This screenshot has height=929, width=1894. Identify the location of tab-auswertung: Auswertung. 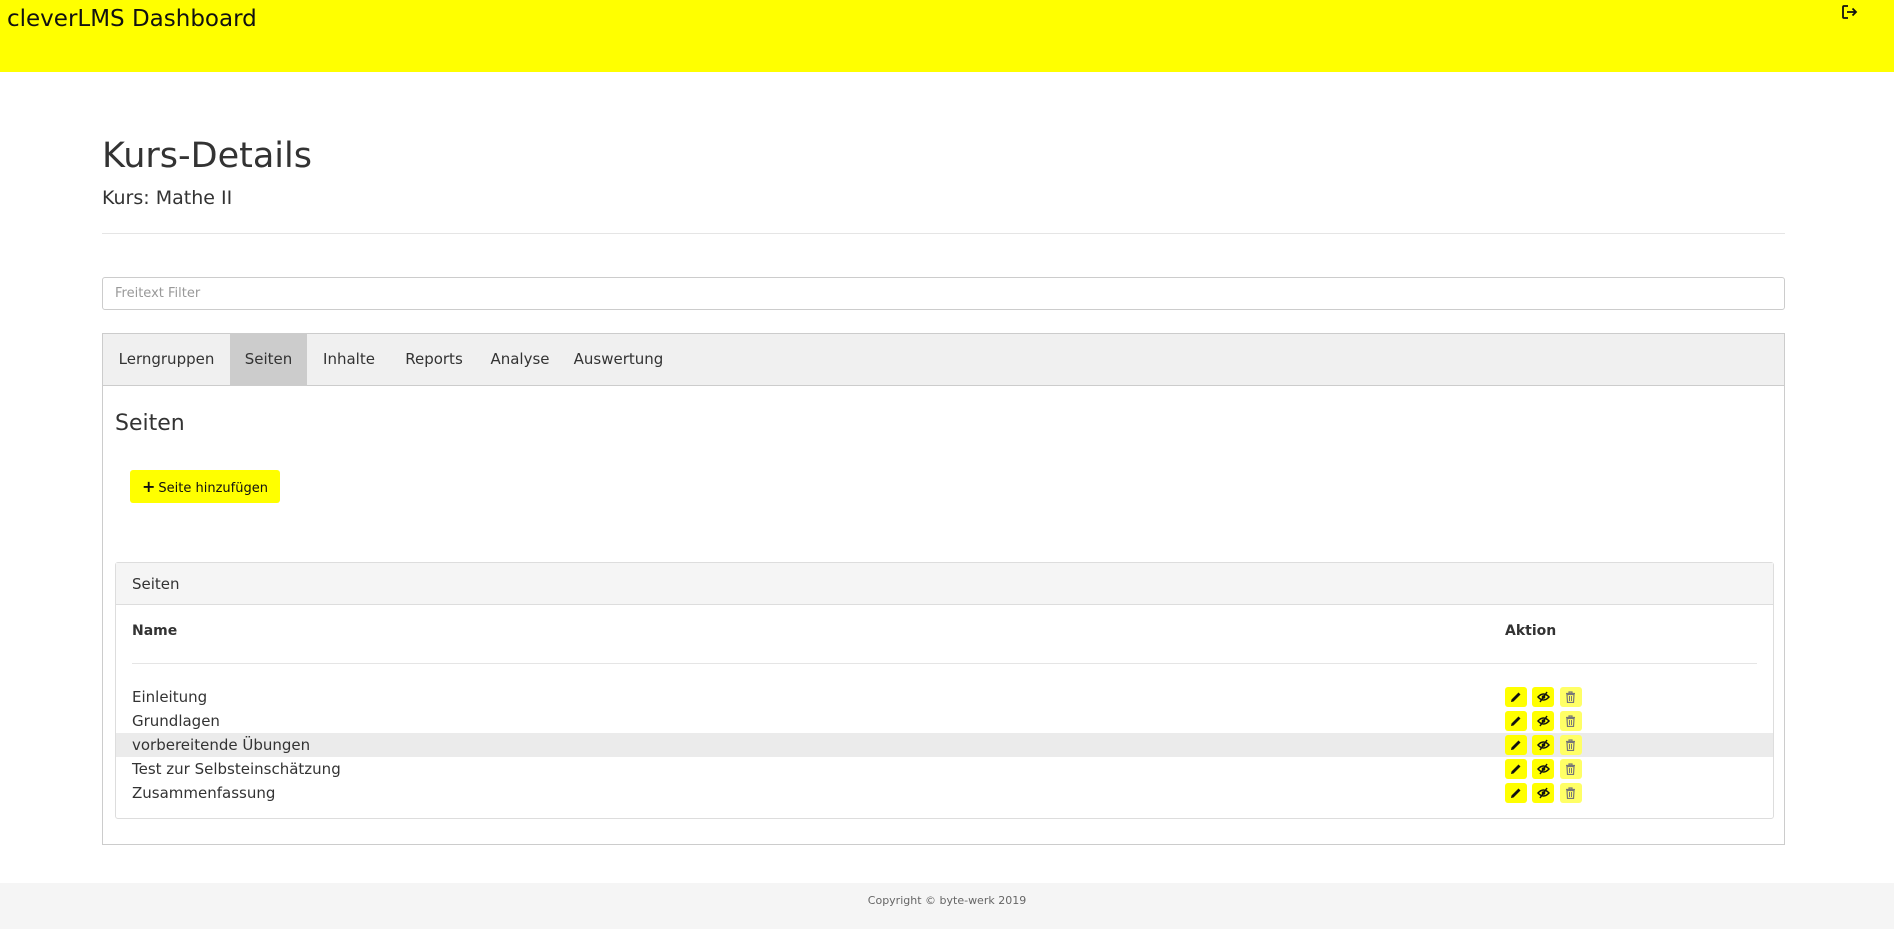
(618, 359).